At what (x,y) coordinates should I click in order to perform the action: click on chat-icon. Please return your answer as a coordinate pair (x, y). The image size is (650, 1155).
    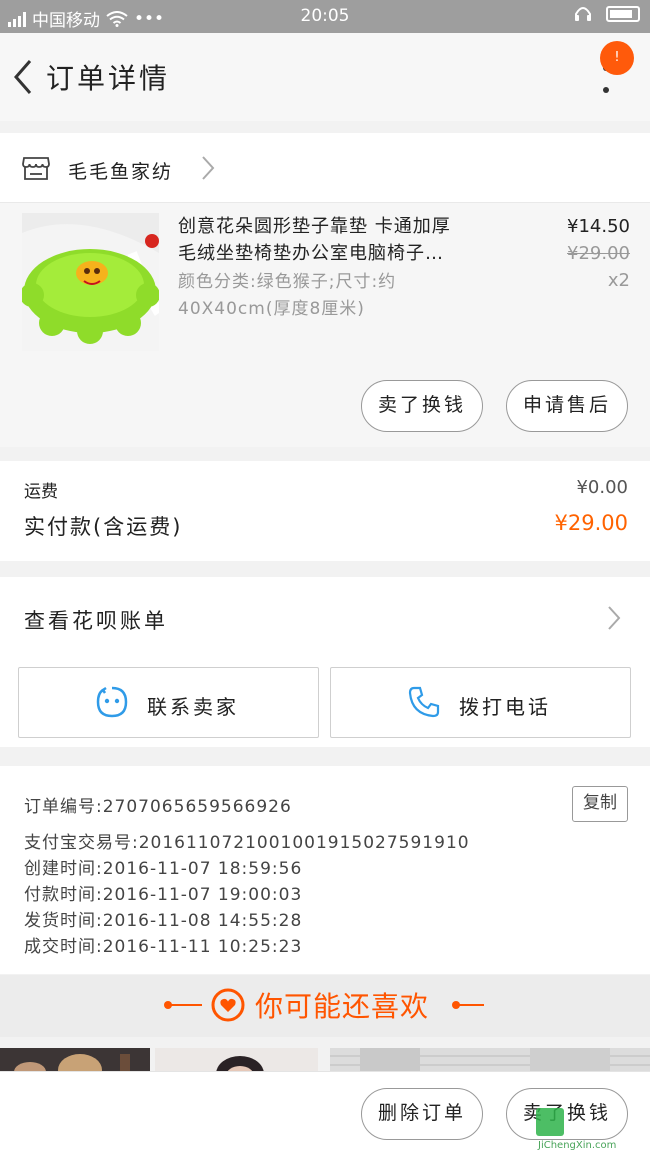
    Looking at the image, I should click on (112, 702).